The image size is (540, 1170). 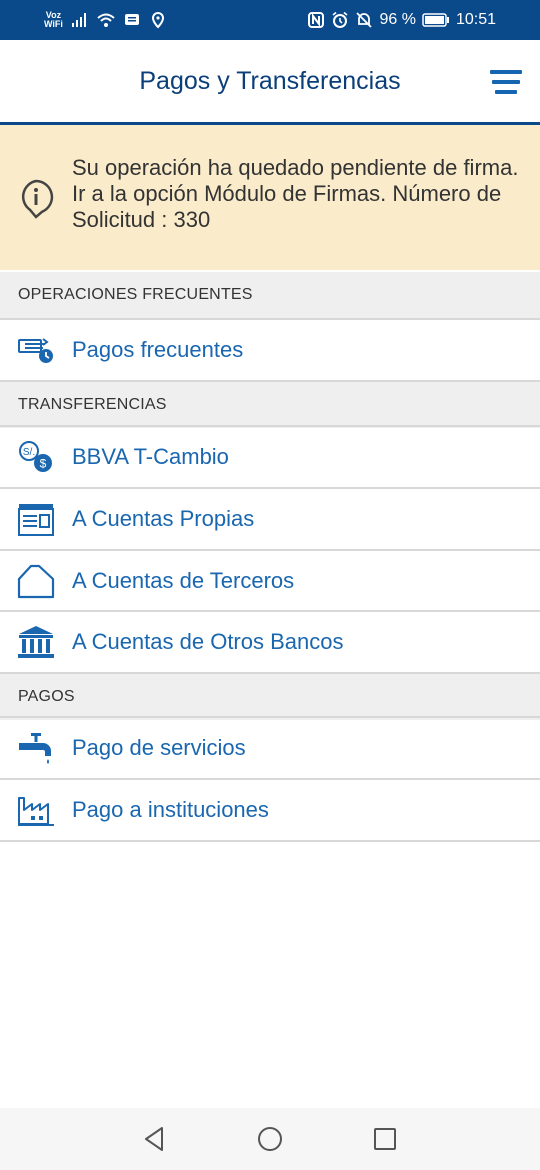 What do you see at coordinates (340, 19) in the screenshot?
I see `alarm-icon` at bounding box center [340, 19].